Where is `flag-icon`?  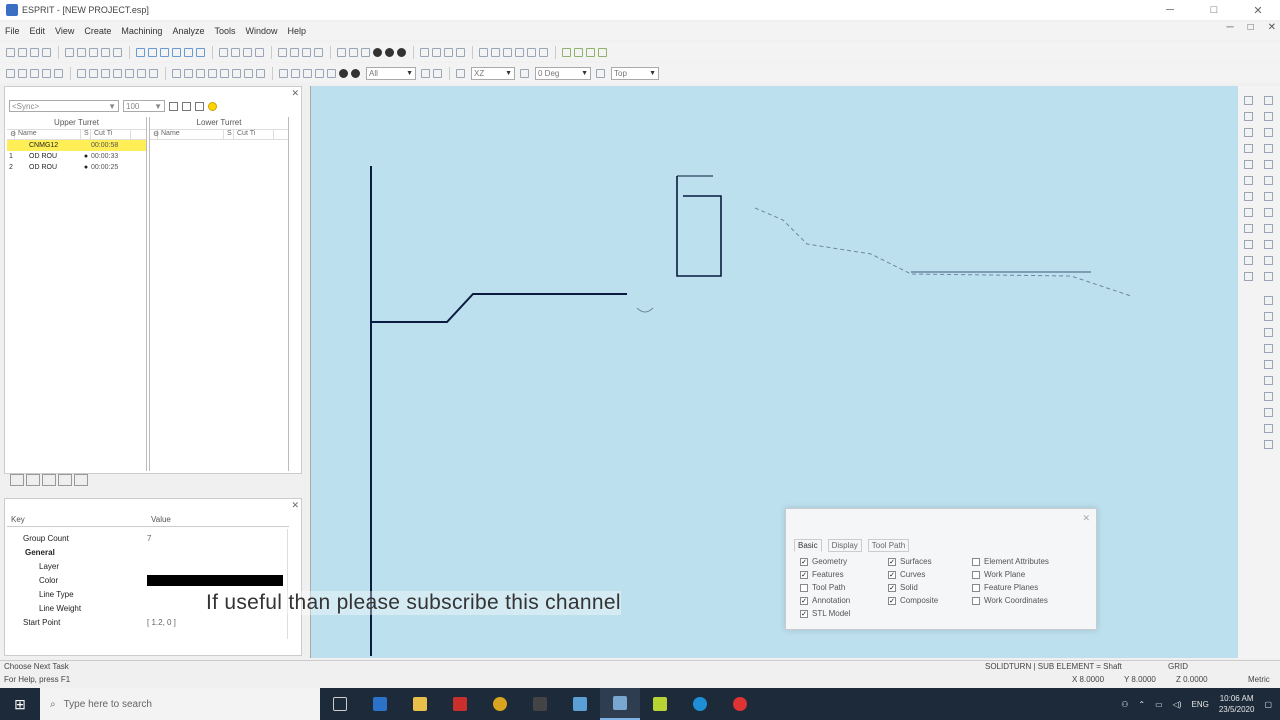 flag-icon is located at coordinates (199, 106).